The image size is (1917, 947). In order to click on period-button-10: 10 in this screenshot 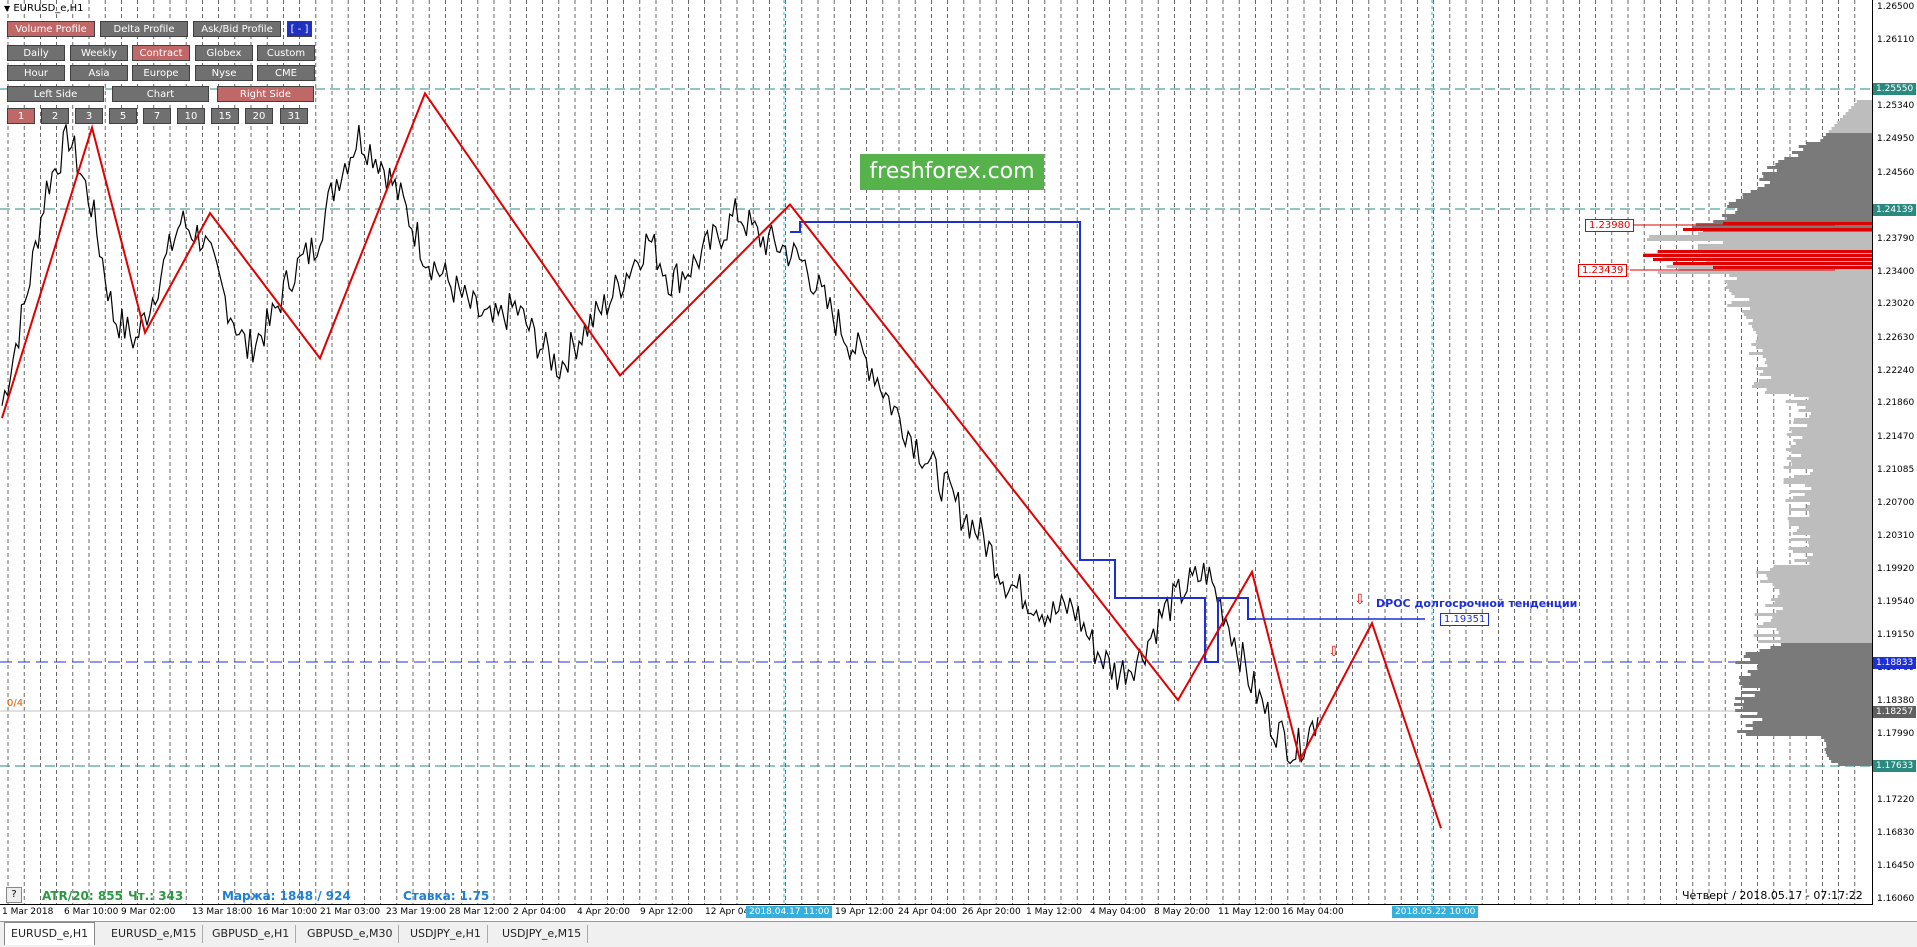, I will do `click(191, 116)`.